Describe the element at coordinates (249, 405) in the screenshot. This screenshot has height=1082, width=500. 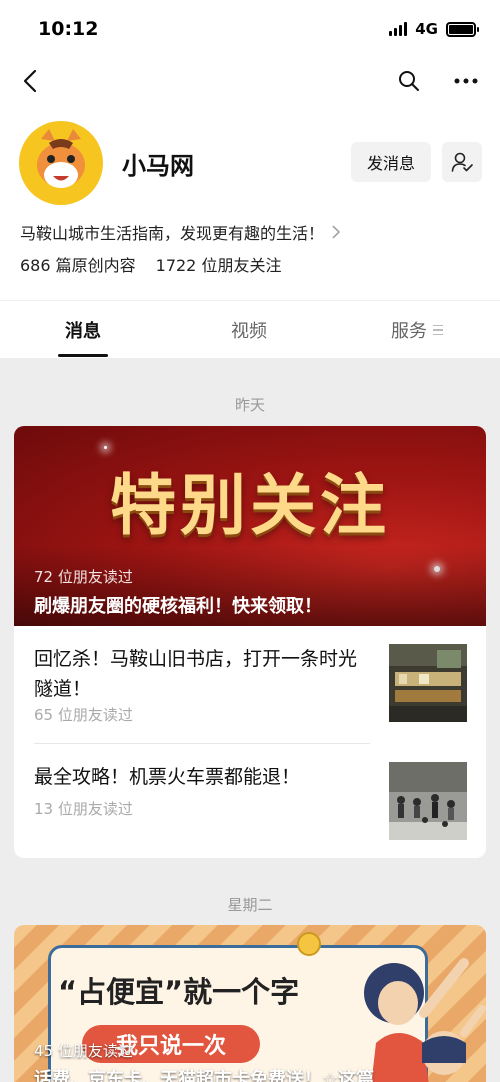
I see `date-label: 昨天` at that location.